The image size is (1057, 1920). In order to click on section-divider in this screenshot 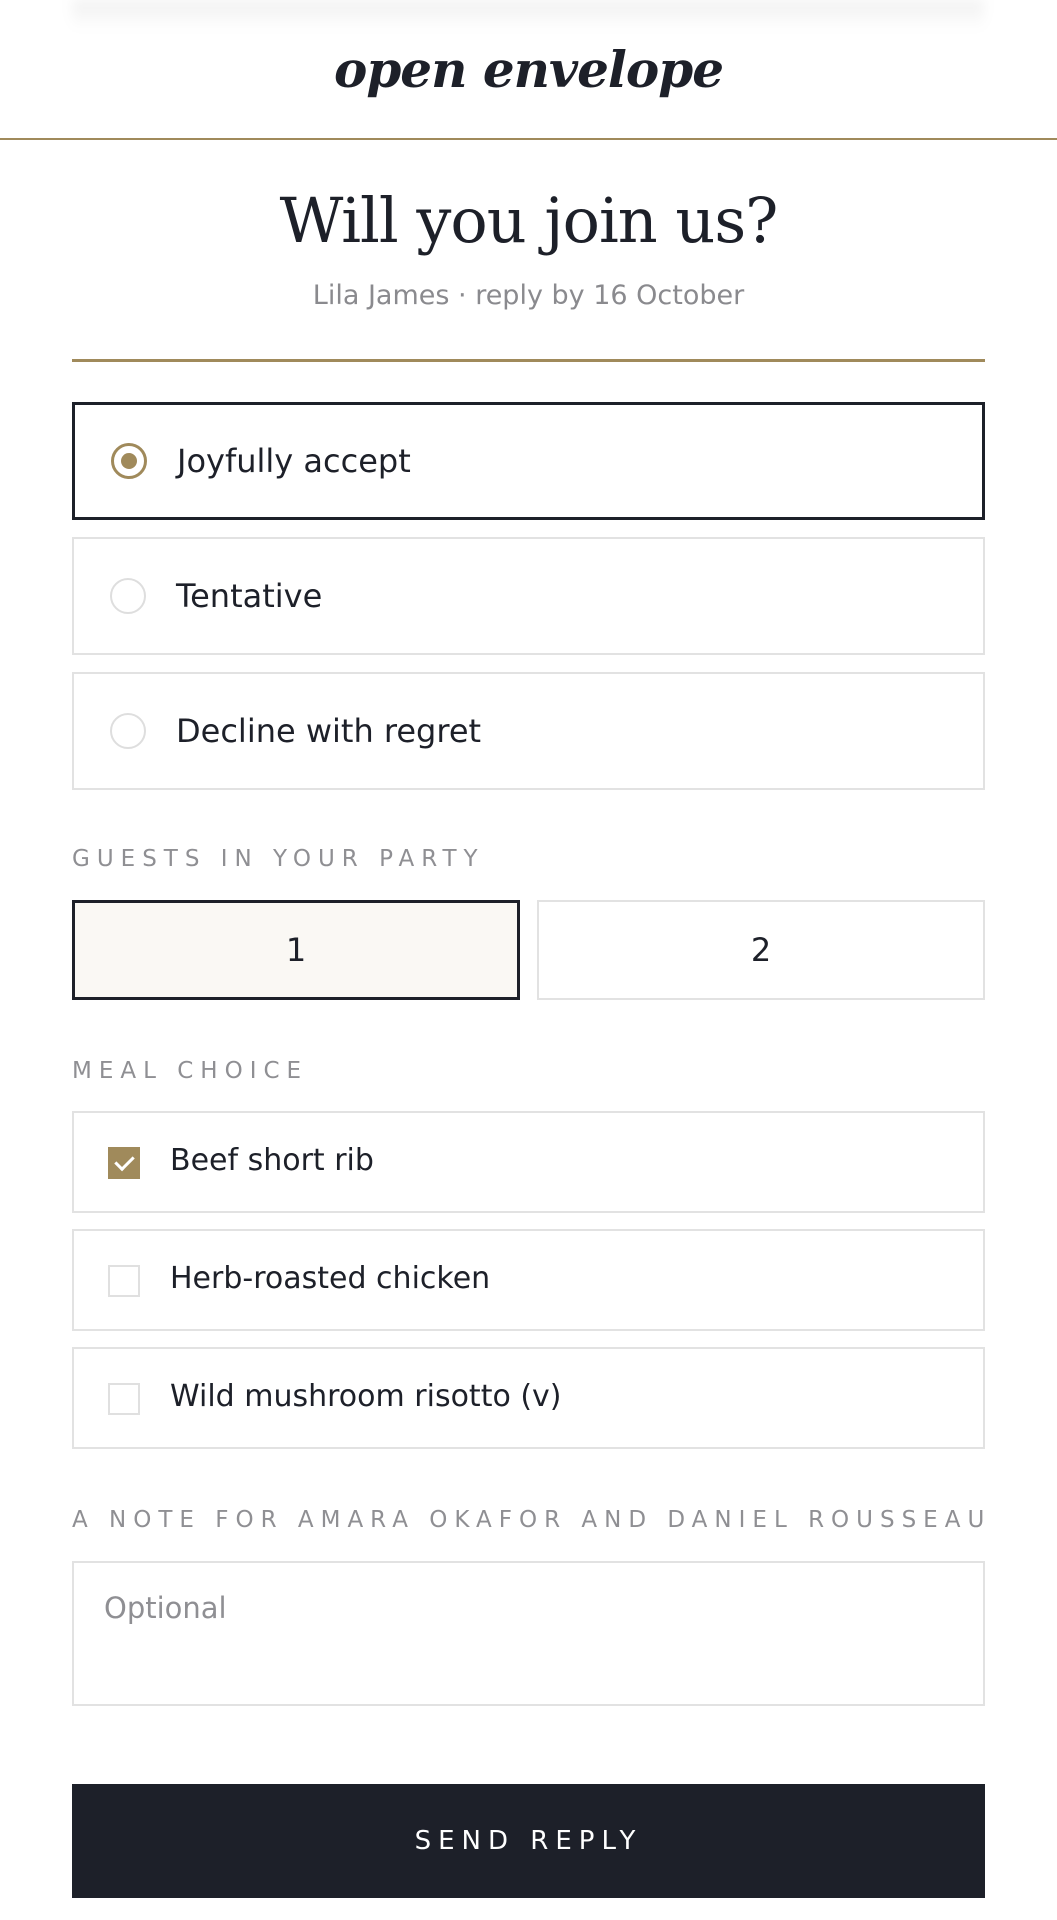, I will do `click(528, 360)`.